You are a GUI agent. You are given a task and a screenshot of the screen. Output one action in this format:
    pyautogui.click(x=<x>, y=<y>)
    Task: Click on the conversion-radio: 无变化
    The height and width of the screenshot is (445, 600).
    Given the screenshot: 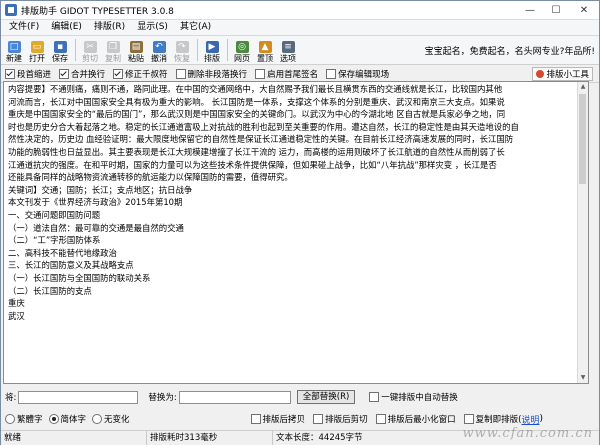 What is the action you would take?
    pyautogui.click(x=111, y=419)
    